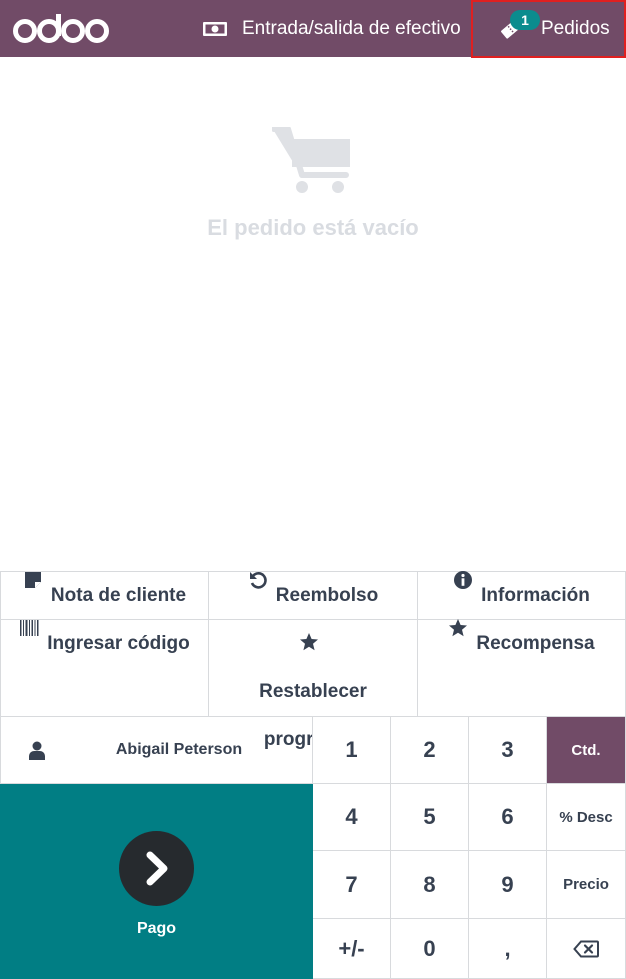 The image size is (626, 979). Describe the element at coordinates (535, 643) in the screenshot. I see `reward-label: Recompensa` at that location.